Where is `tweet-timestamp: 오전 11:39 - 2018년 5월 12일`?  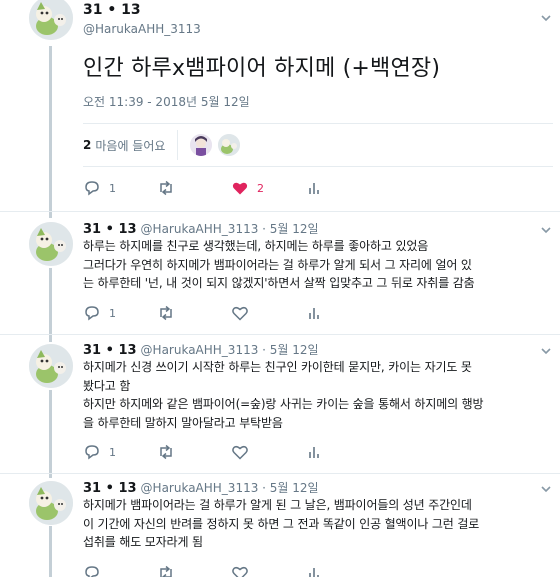 tweet-timestamp: 오전 11:39 - 2018년 5월 12일 is located at coordinates (166, 101).